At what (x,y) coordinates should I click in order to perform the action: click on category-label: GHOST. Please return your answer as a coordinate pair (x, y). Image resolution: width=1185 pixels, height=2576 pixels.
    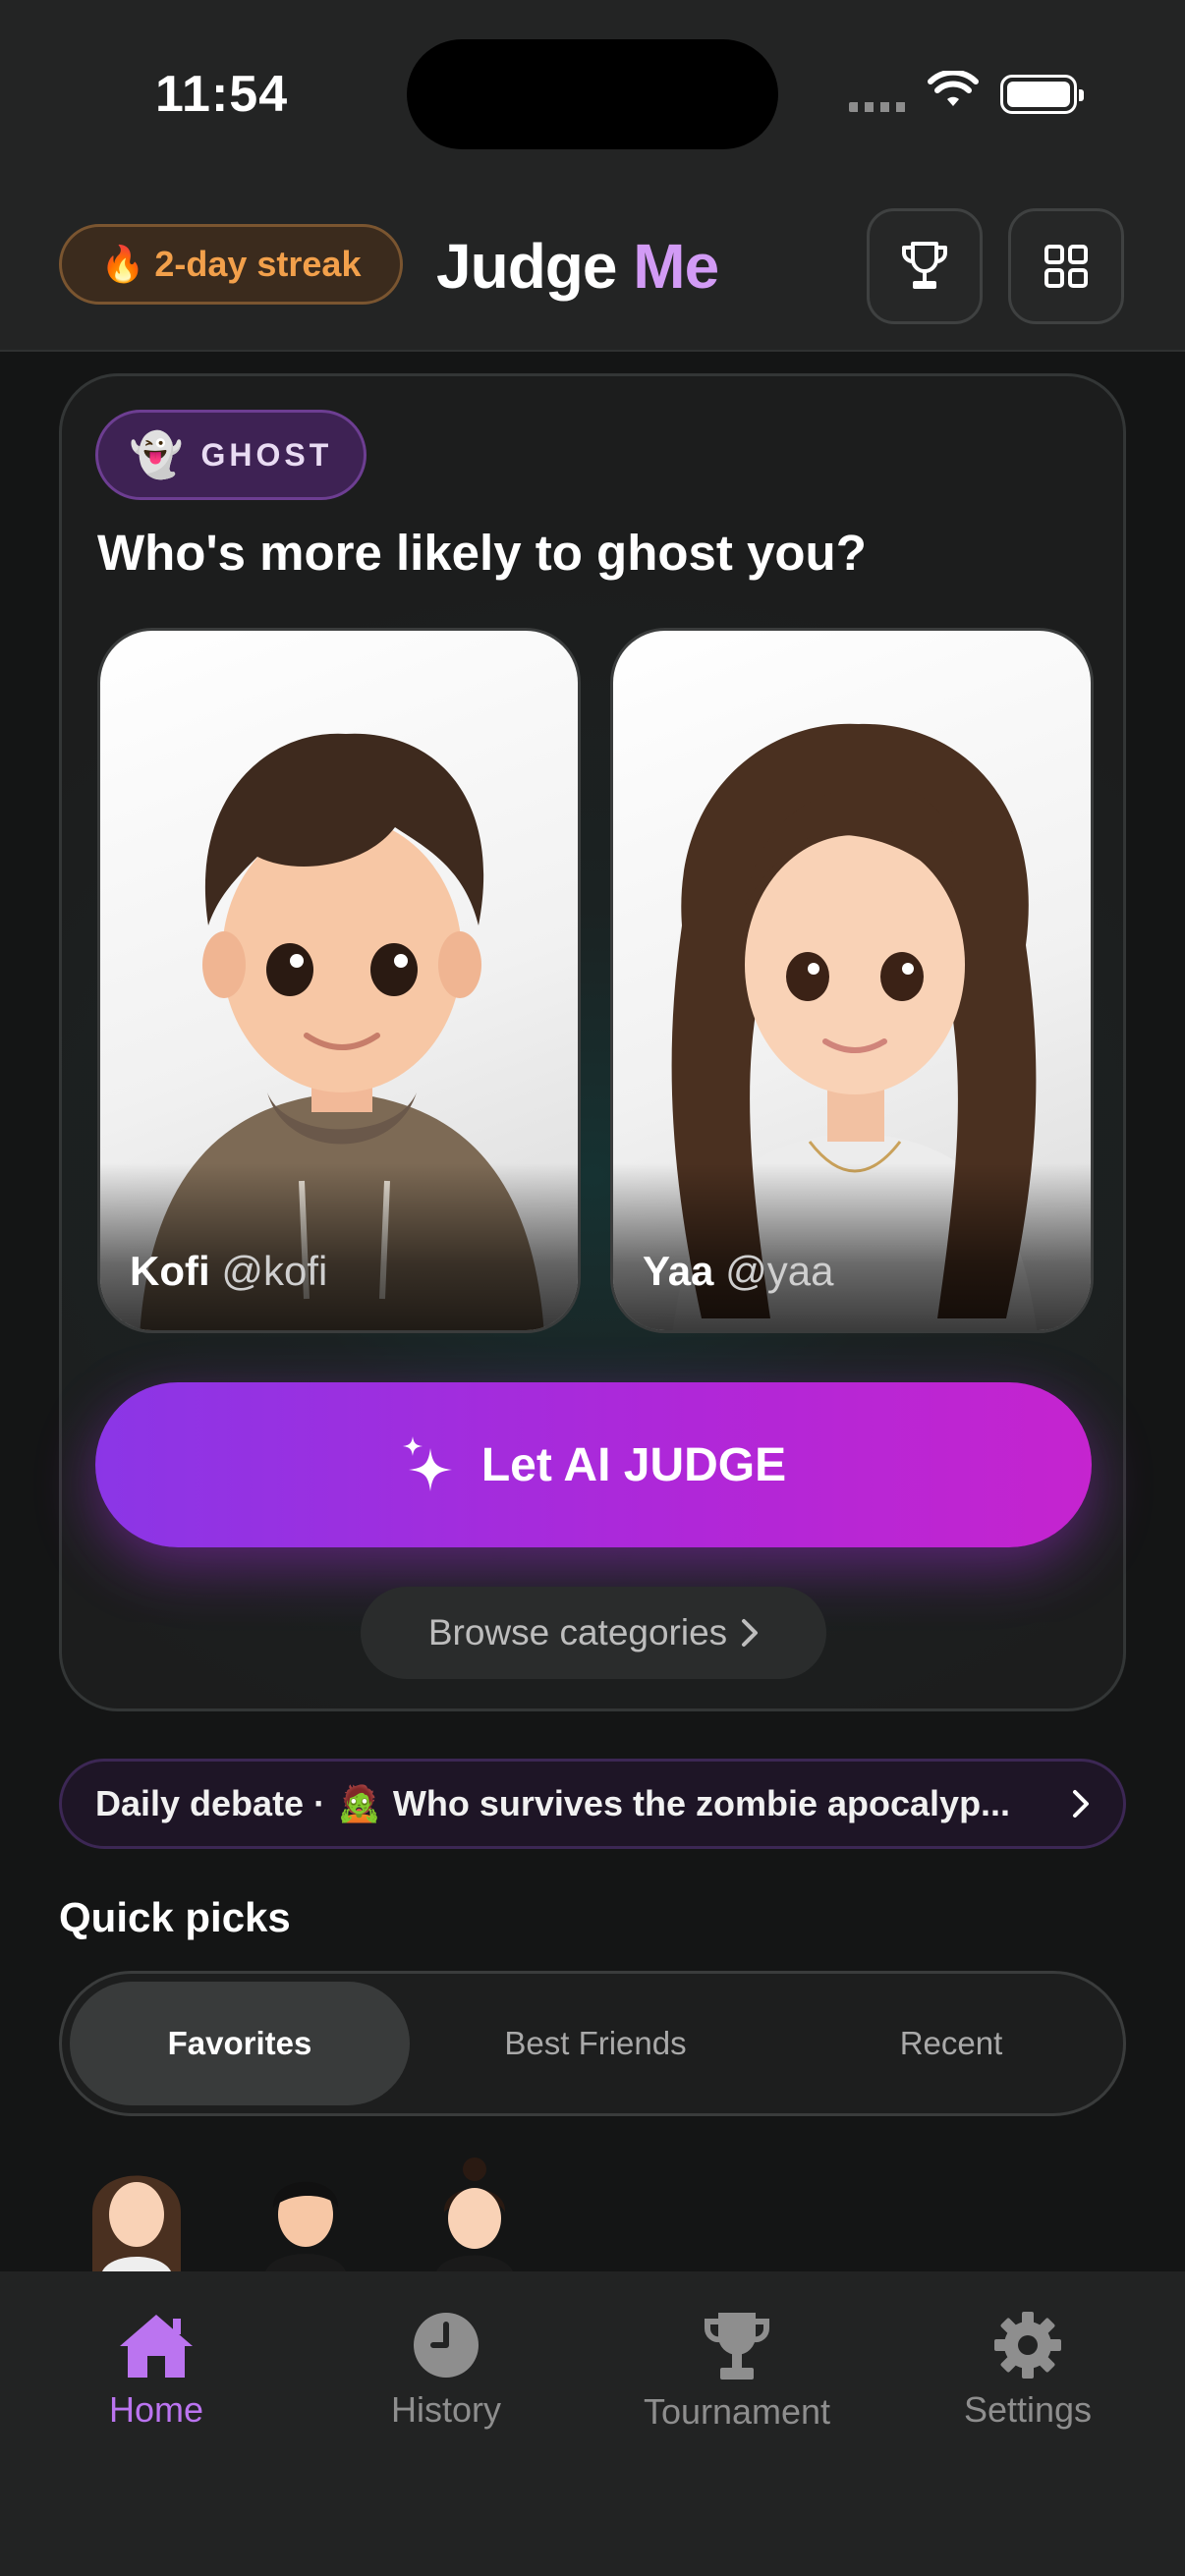
    Looking at the image, I should click on (266, 454).